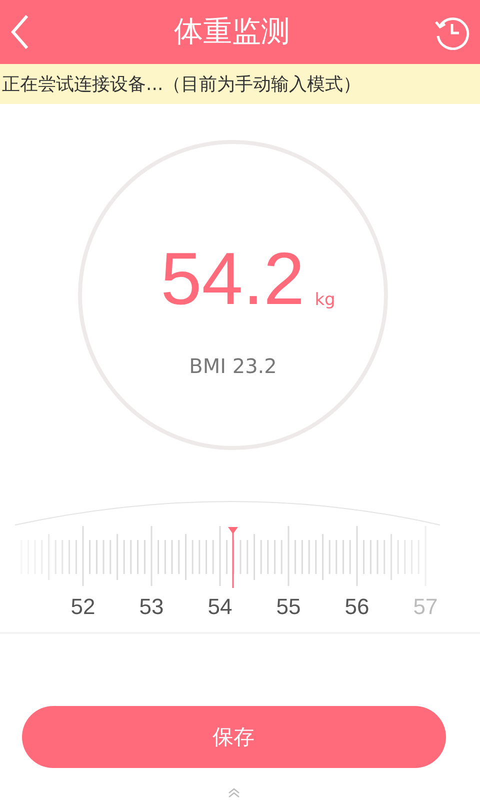  What do you see at coordinates (233, 793) in the screenshot?
I see `chevron-up-icon` at bounding box center [233, 793].